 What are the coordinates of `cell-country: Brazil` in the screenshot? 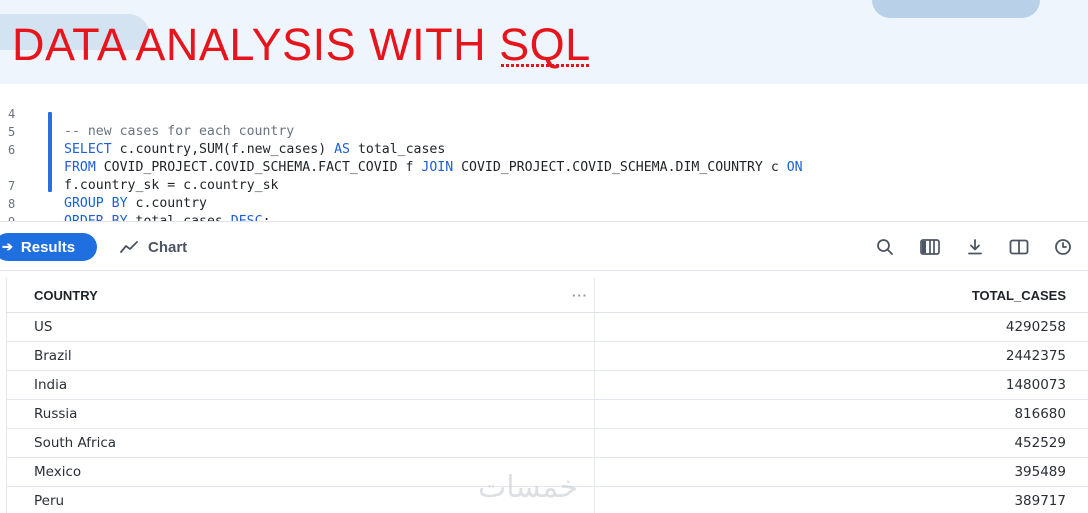 It's located at (53, 355).